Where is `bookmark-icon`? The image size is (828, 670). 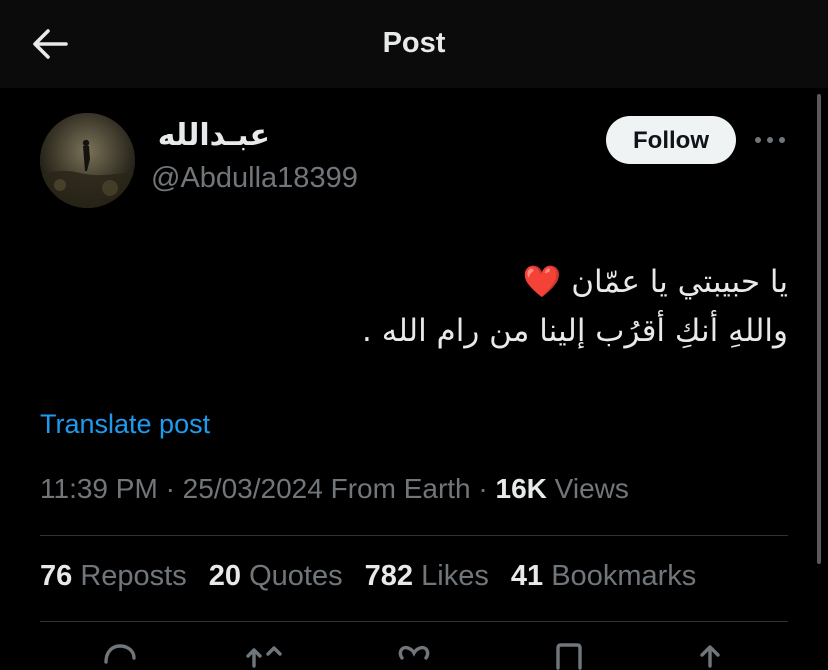 bookmark-icon is located at coordinates (569, 655).